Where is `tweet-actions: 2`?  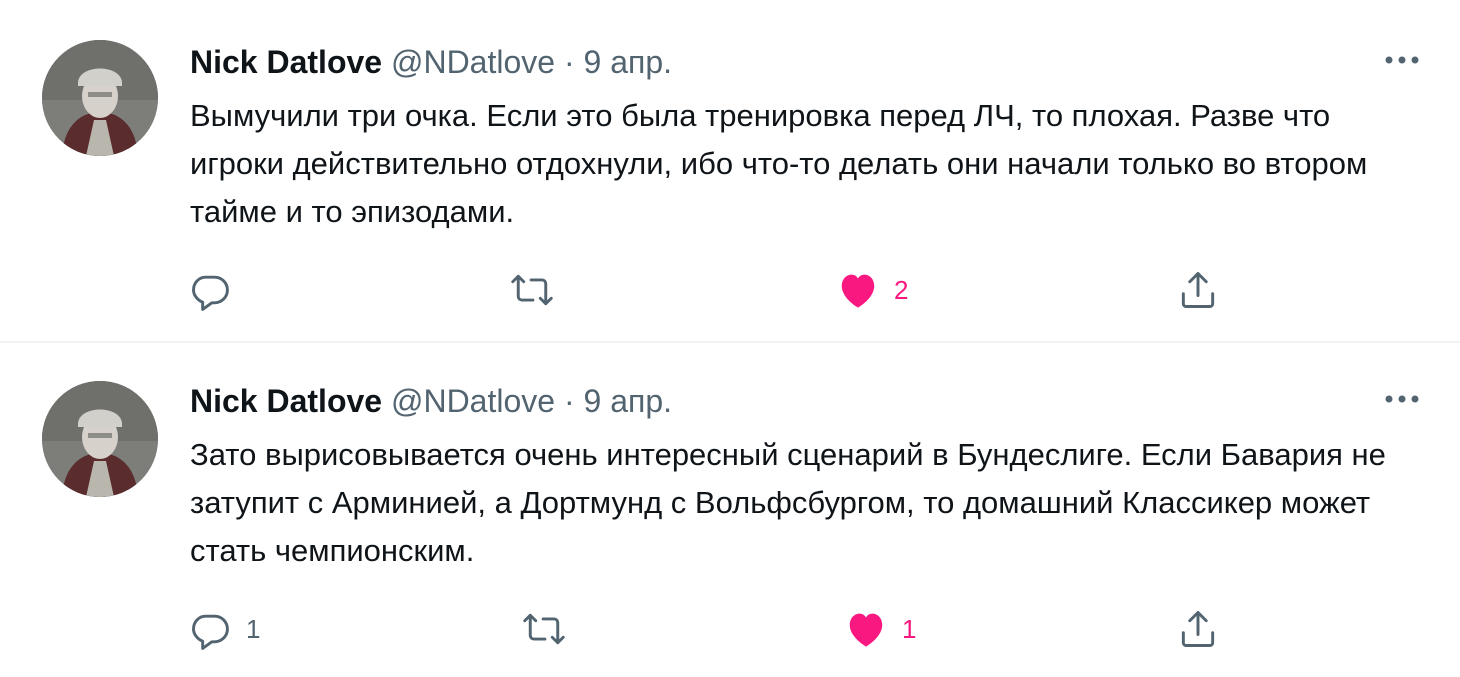 tweet-actions: 2 is located at coordinates (718, 290).